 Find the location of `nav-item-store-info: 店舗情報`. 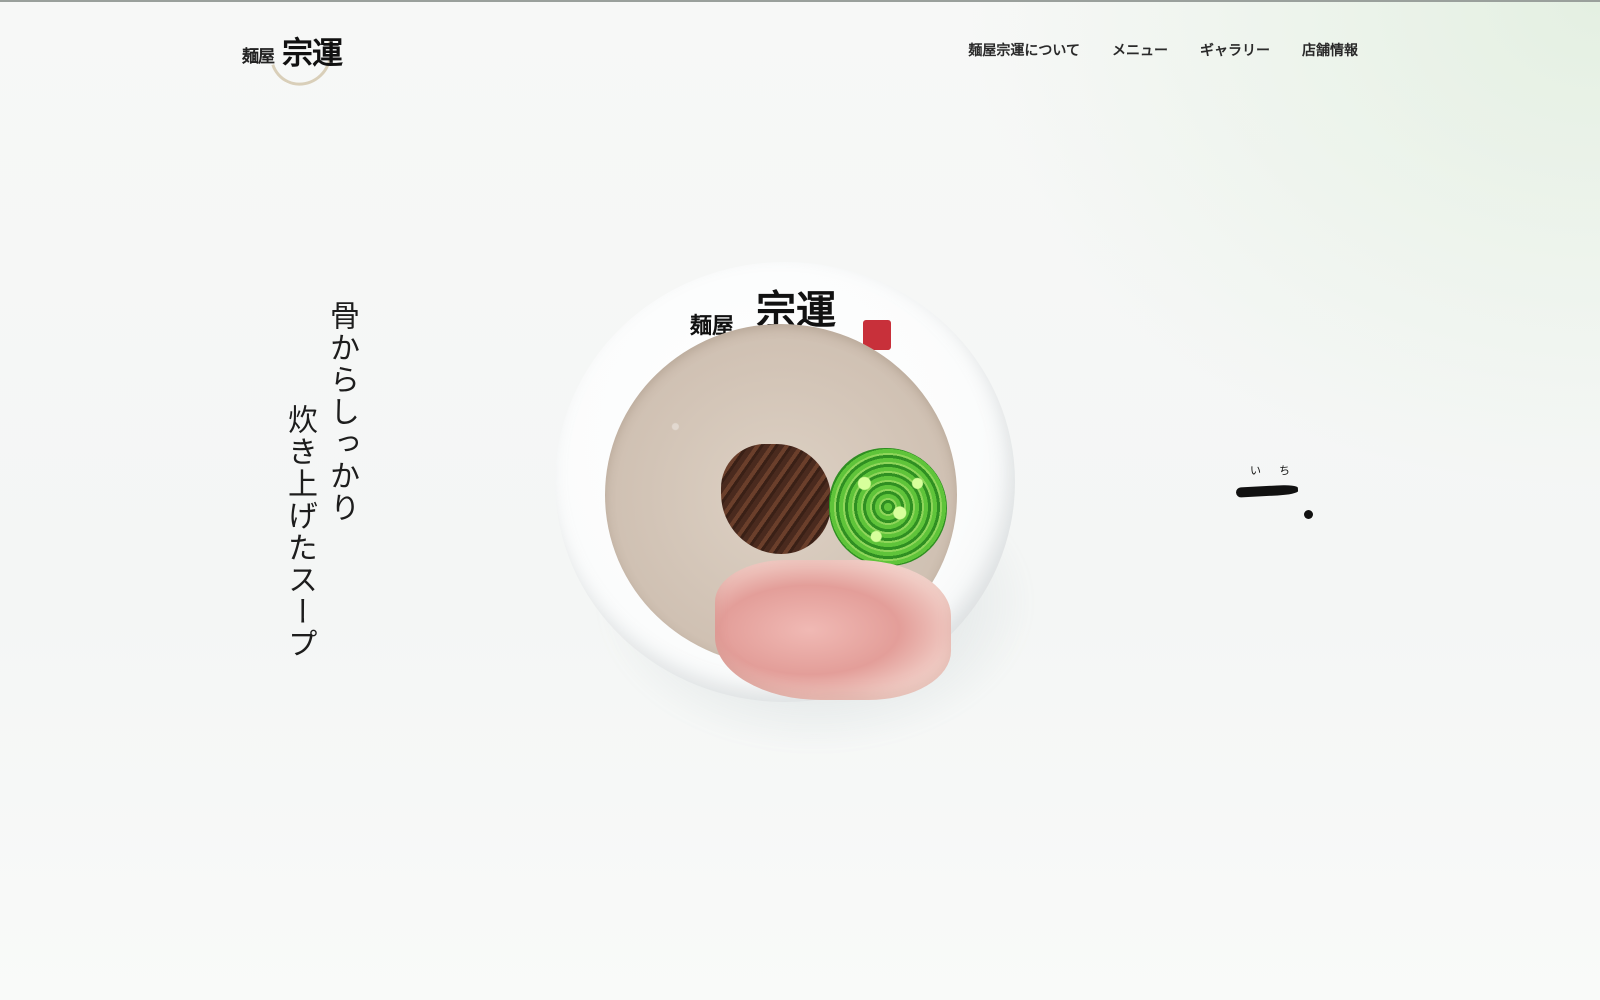

nav-item-store-info: 店舗情報 is located at coordinates (1330, 50).